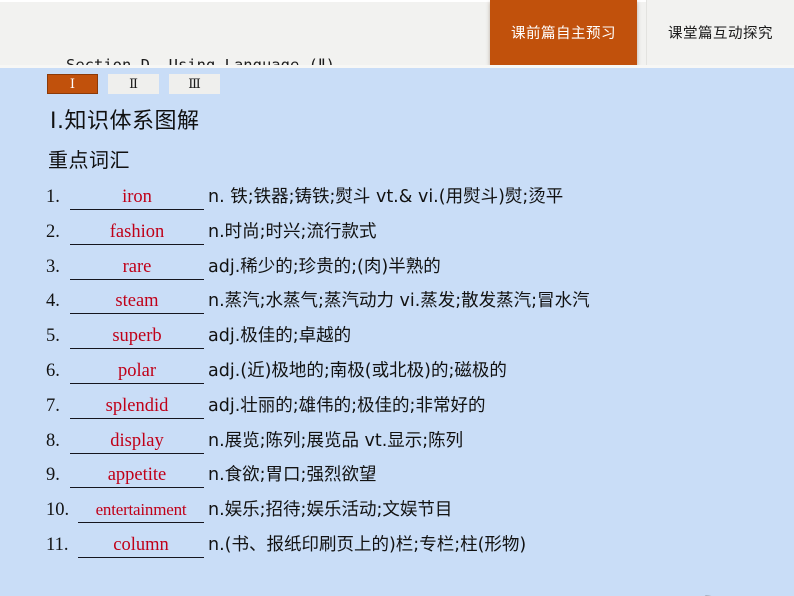 The width and height of the screenshot is (794, 596). I want to click on item-number: 3., so click(53, 266).